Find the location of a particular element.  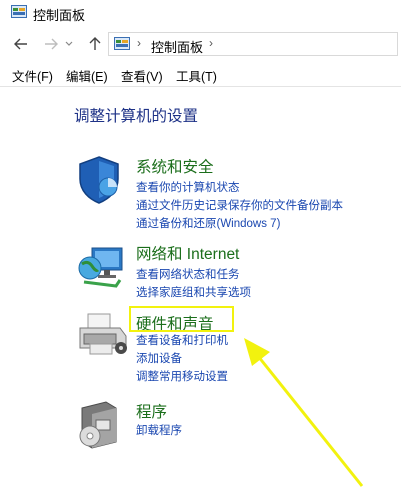

annotation-arrow-icon is located at coordinates (304, 412).